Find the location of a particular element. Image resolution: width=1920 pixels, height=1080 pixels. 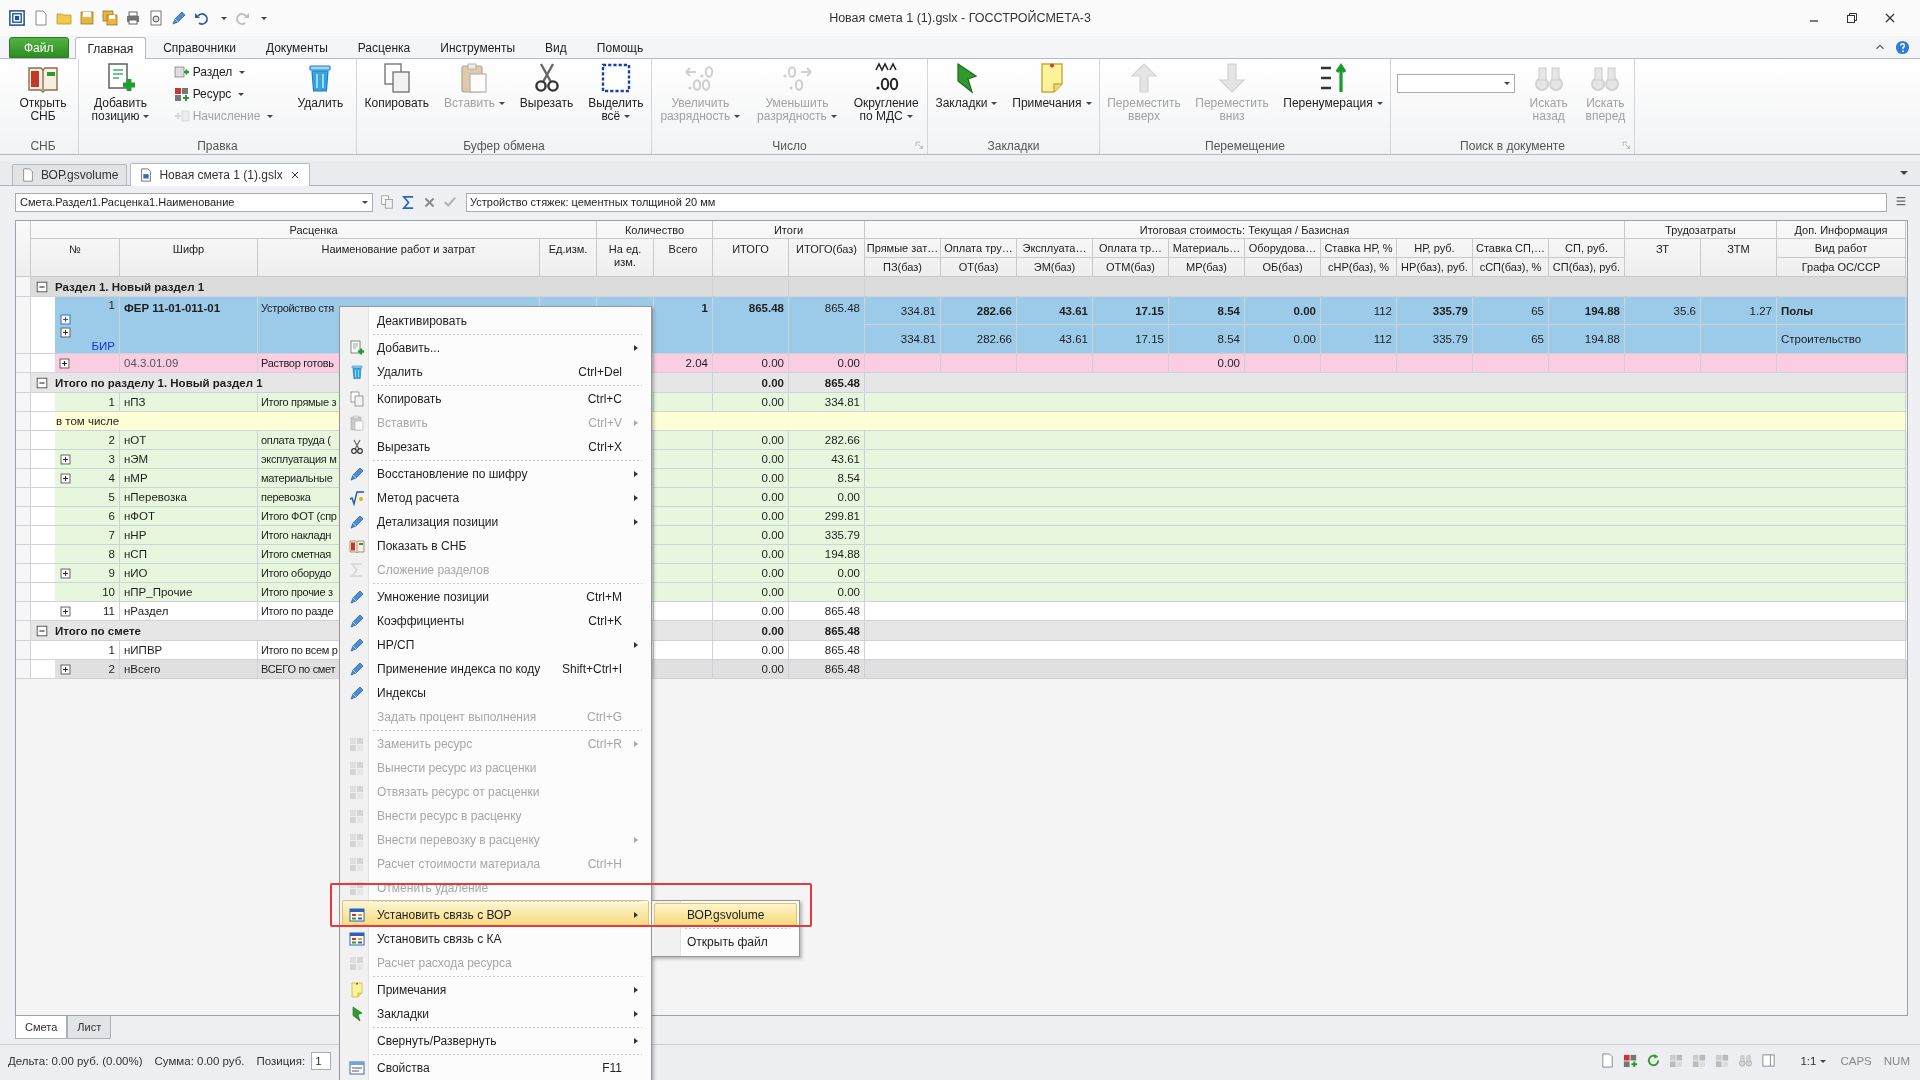

ribbon-button: Перенумерация is located at coordinates (1333, 86).